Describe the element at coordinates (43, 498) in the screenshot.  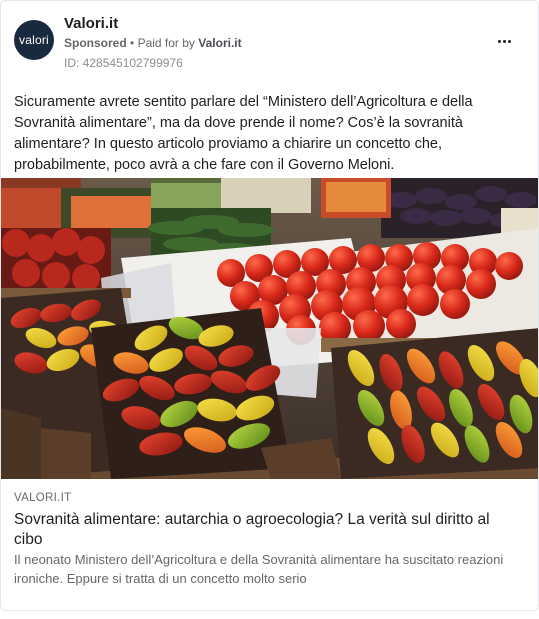
I see `link-domain: VALORI.IT` at that location.